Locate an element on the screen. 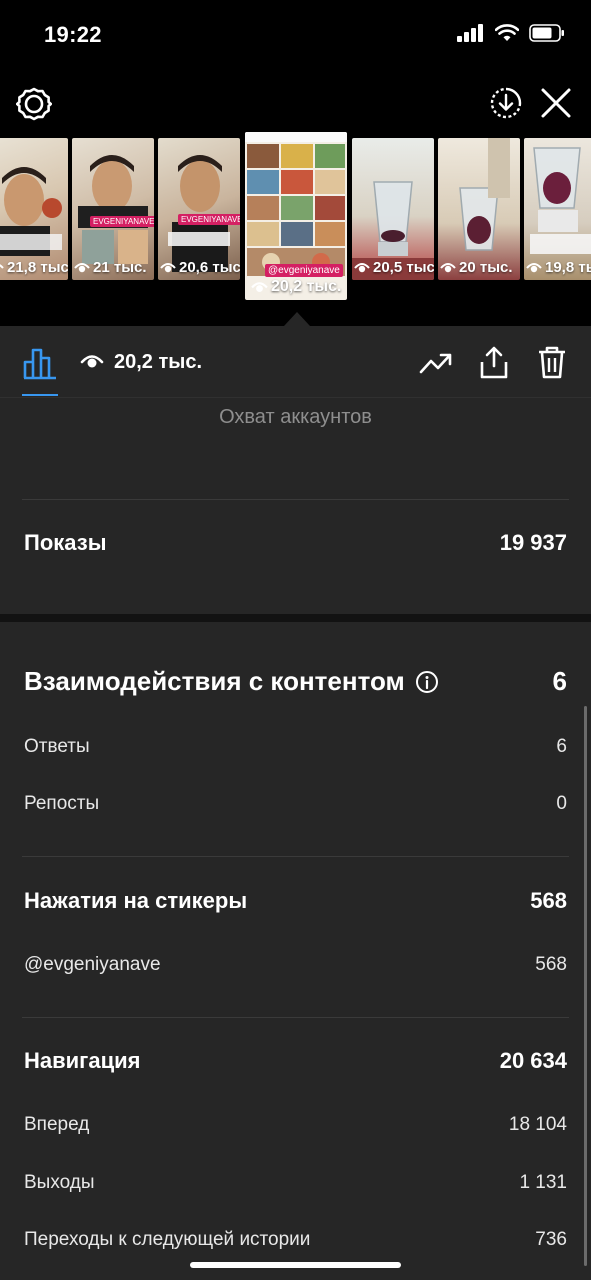 This screenshot has width=591, height=1280. interactions-header: Взаимодействия с контентом 6 is located at coordinates (295, 681).